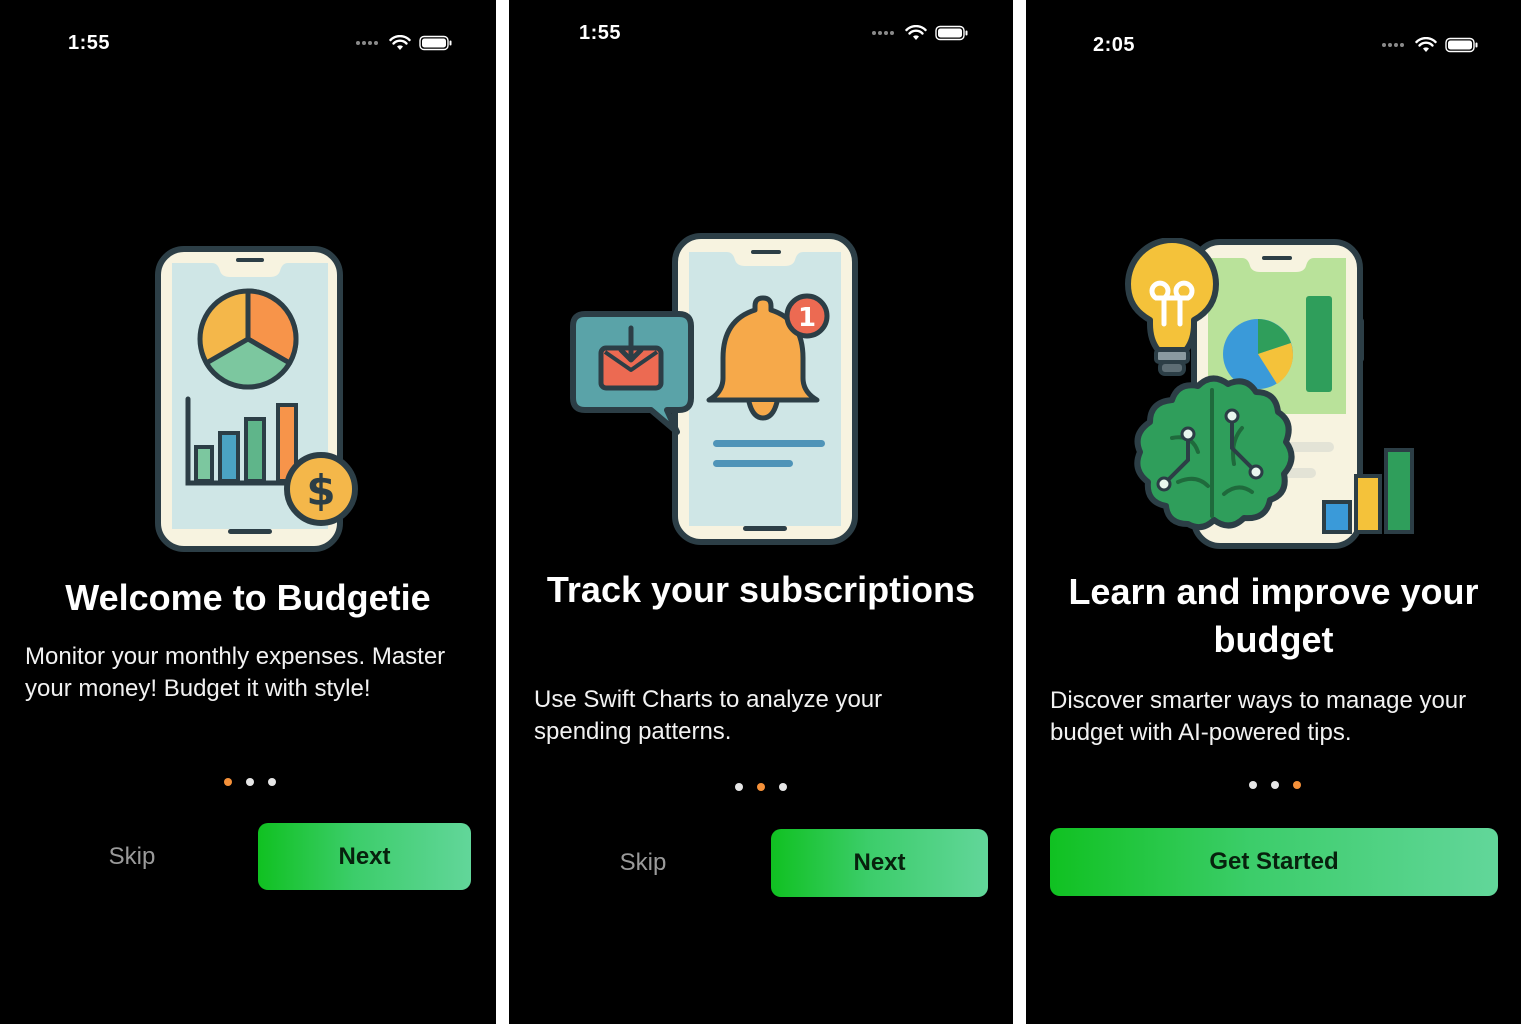 The height and width of the screenshot is (1024, 1521). Describe the element at coordinates (1272, 395) in the screenshot. I see `ai-brain-phone-illustration` at that location.